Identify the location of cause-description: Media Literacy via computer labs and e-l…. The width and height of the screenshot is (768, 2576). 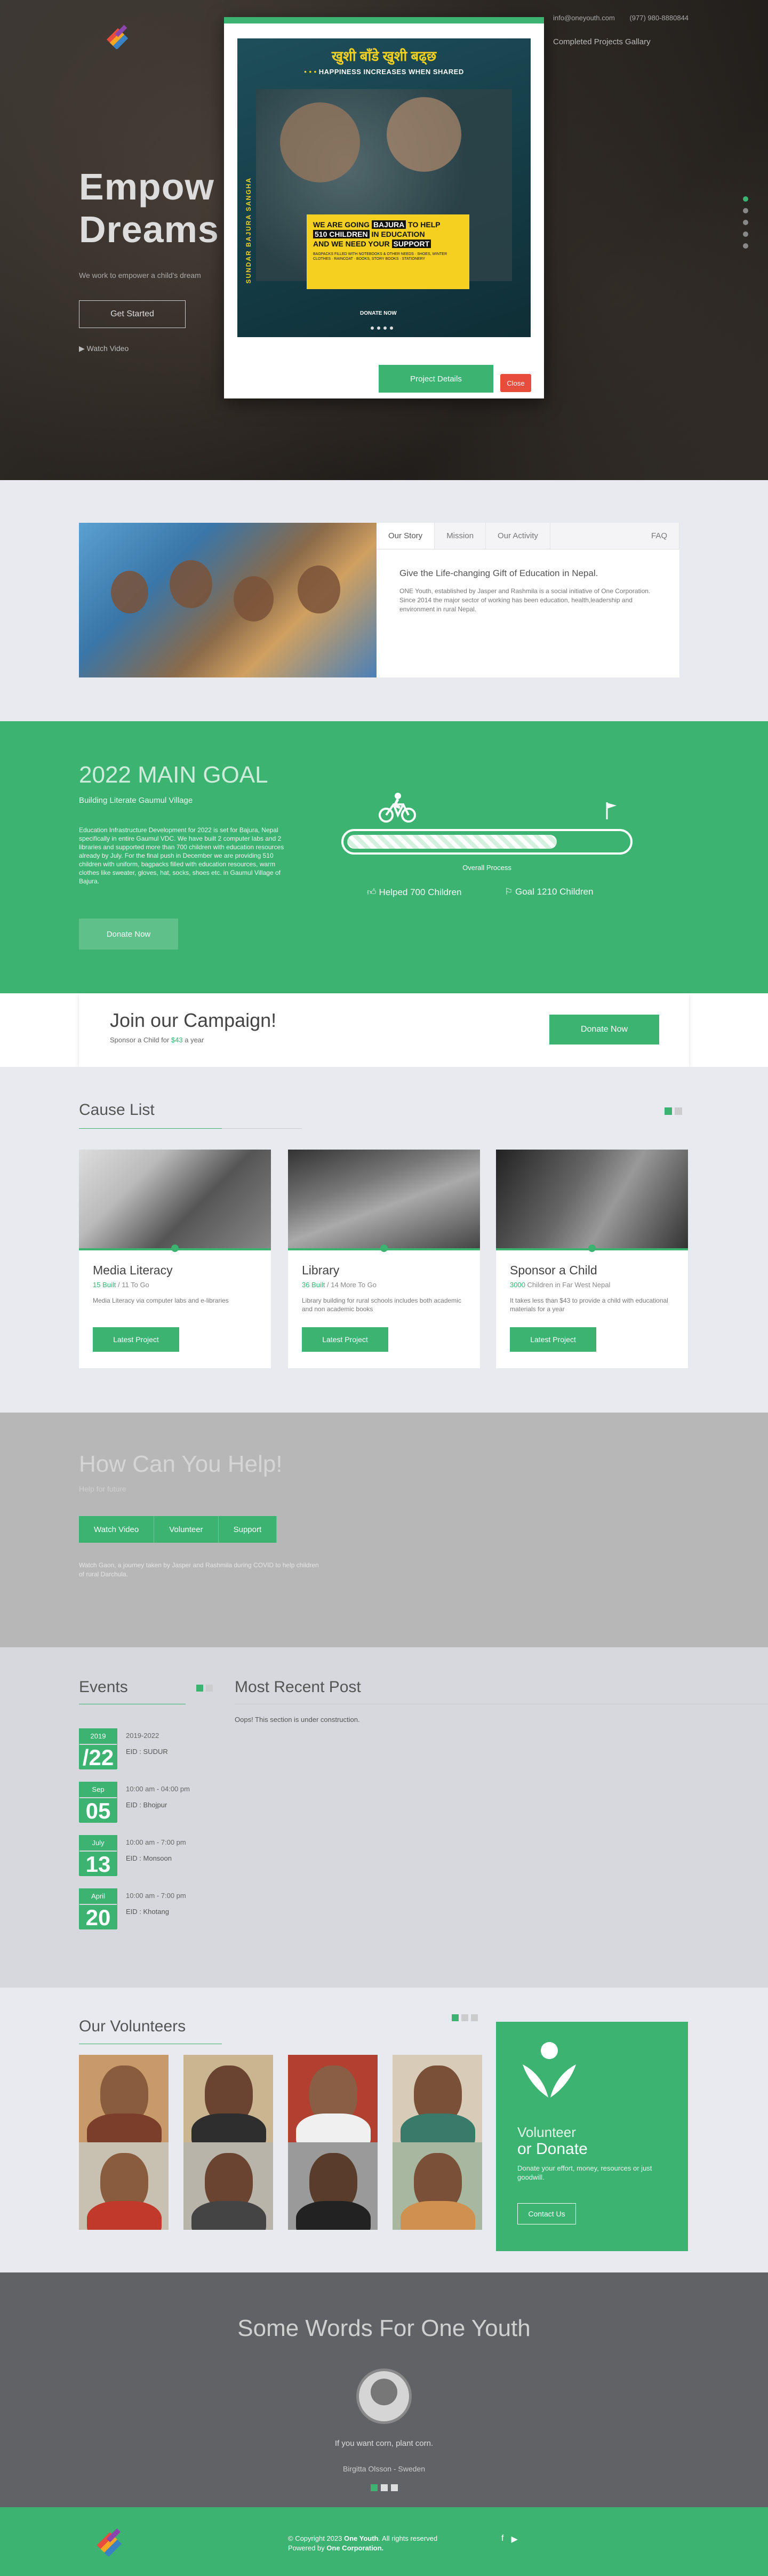
(161, 1300).